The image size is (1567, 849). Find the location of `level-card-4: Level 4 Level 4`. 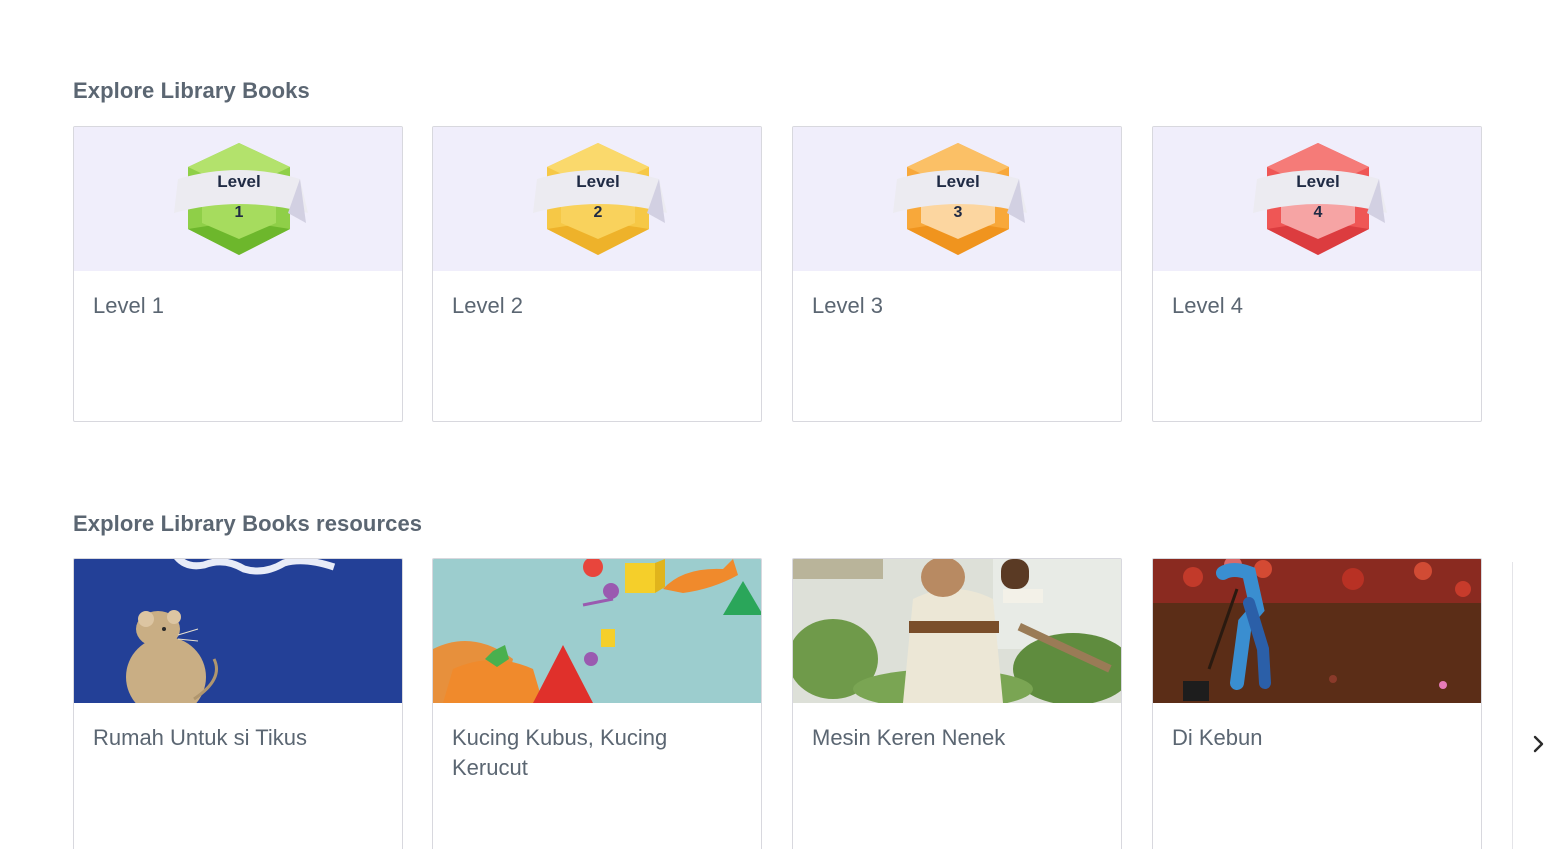

level-card-4: Level 4 Level 4 is located at coordinates (1317, 274).